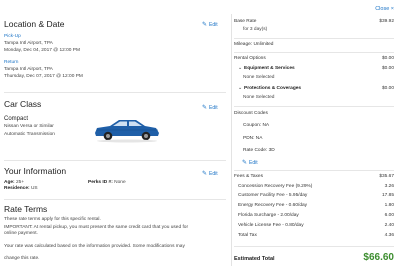  Describe the element at coordinates (253, 138) in the screenshot. I see `pdn: PDN: NA` at that location.